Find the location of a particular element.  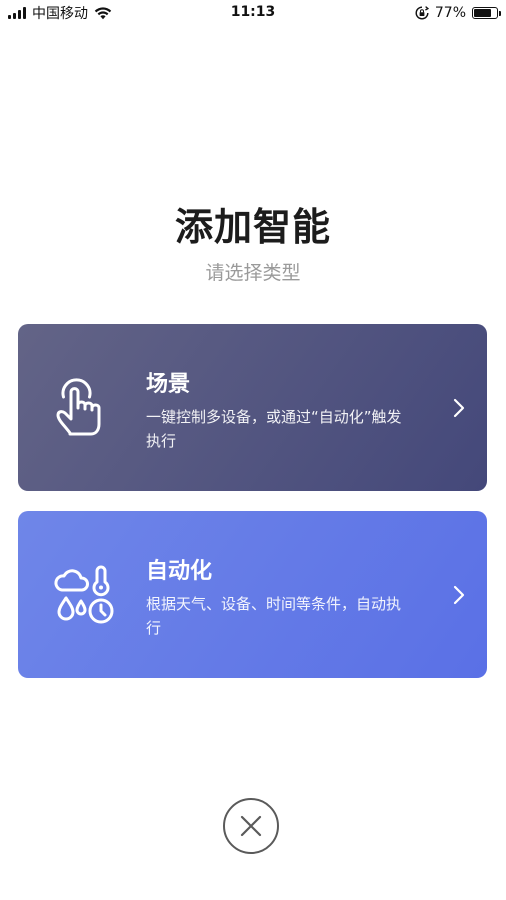

close-button is located at coordinates (251, 826).